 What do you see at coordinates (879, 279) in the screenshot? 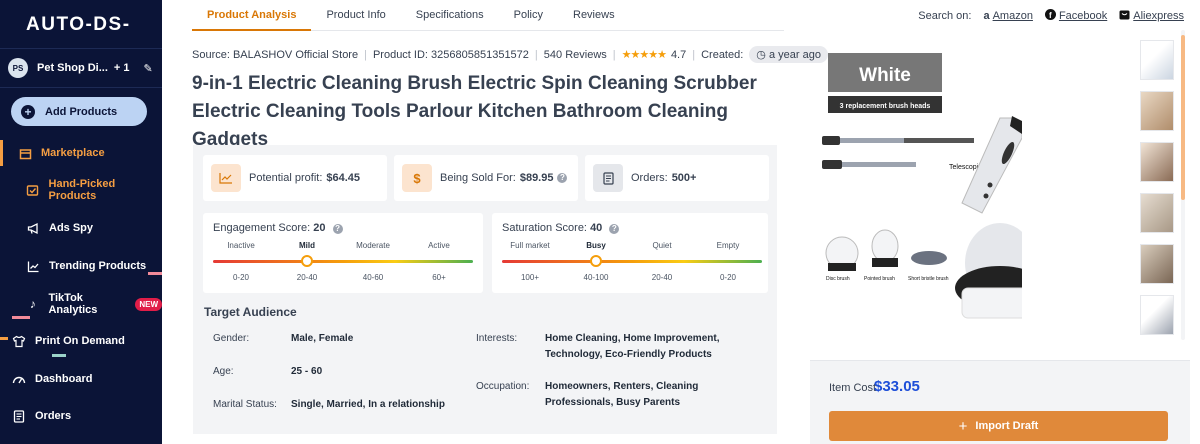
I see `brush-label-2: Pointed brush` at bounding box center [879, 279].